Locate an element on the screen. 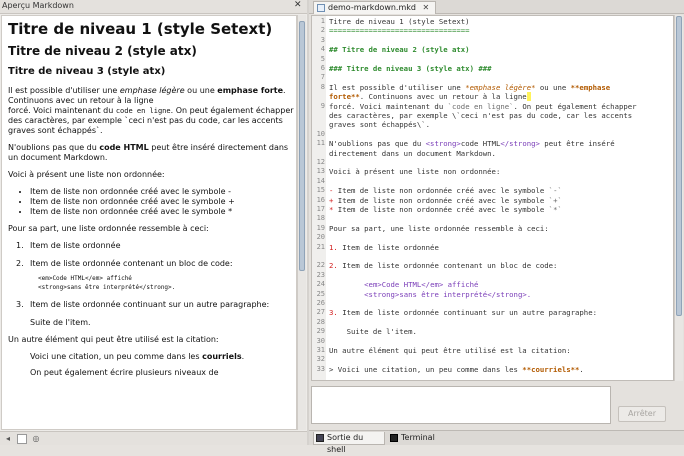 The image size is (684, 456). tab-shell-output: Sortie du shell is located at coordinates (349, 443).